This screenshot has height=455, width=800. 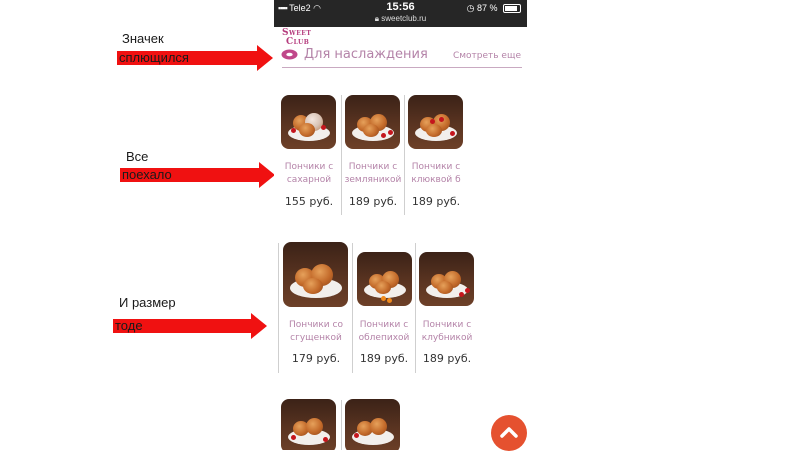 I want to click on battery-icon, so click(x=512, y=9).